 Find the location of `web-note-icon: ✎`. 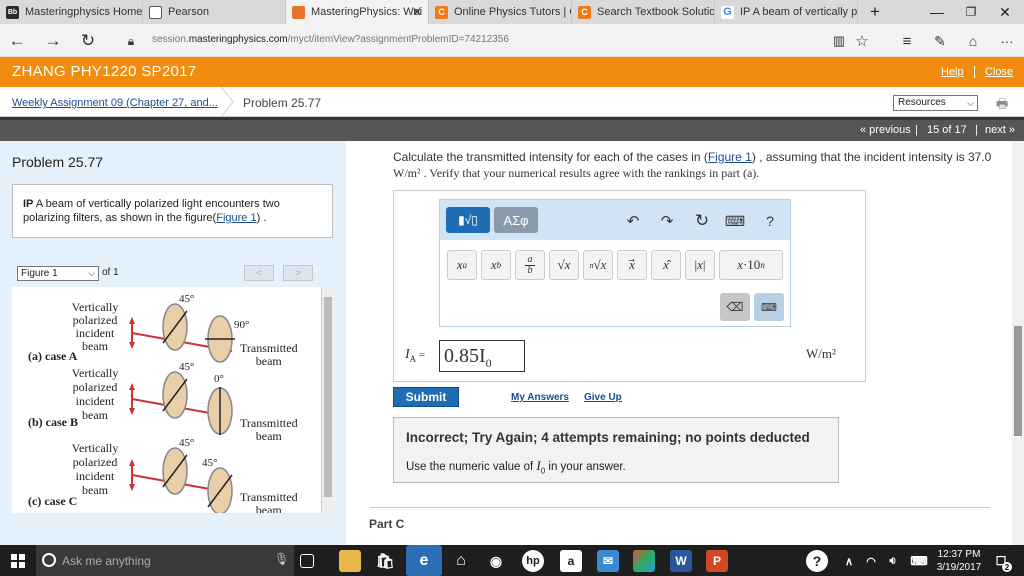

web-note-icon: ✎ is located at coordinates (940, 41).